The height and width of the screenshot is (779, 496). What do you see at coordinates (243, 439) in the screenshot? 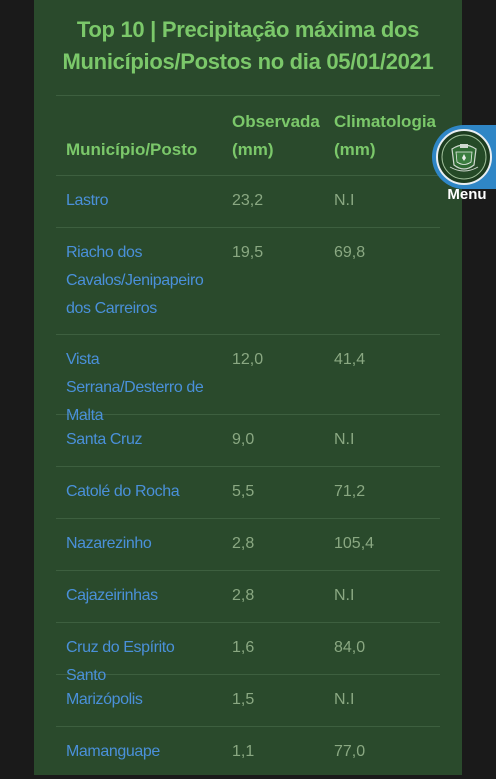
I see `observed-value: 9,0` at bounding box center [243, 439].